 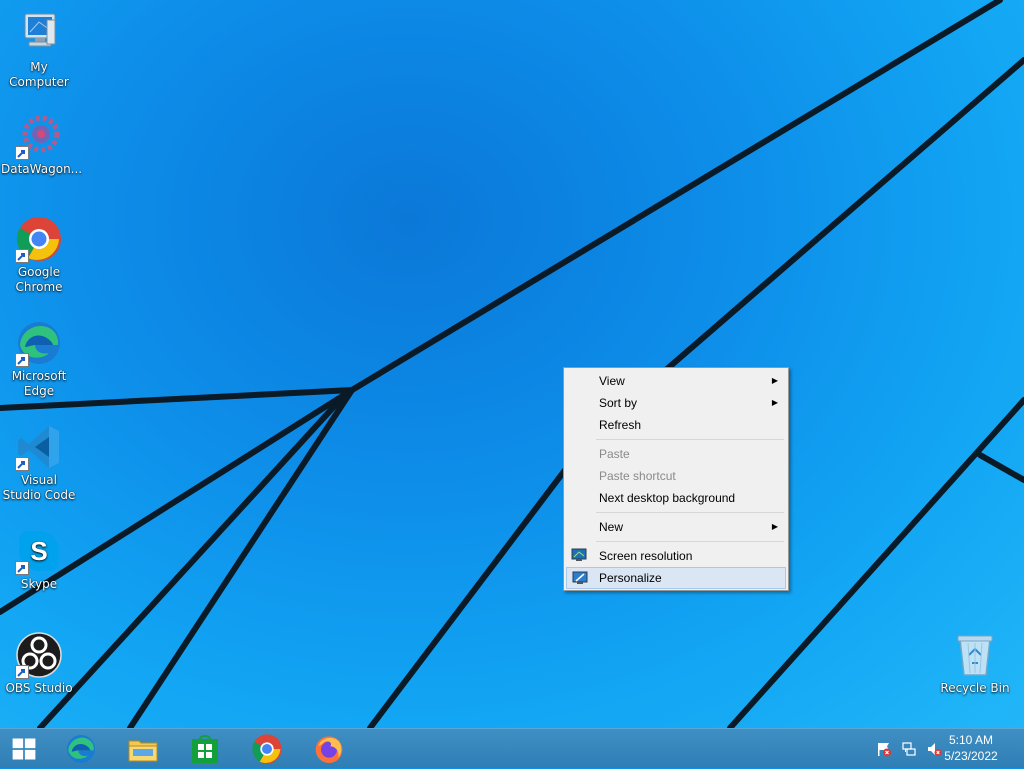 What do you see at coordinates (39, 383) in the screenshot?
I see `desktop-icon-label: Microsoft Edge` at bounding box center [39, 383].